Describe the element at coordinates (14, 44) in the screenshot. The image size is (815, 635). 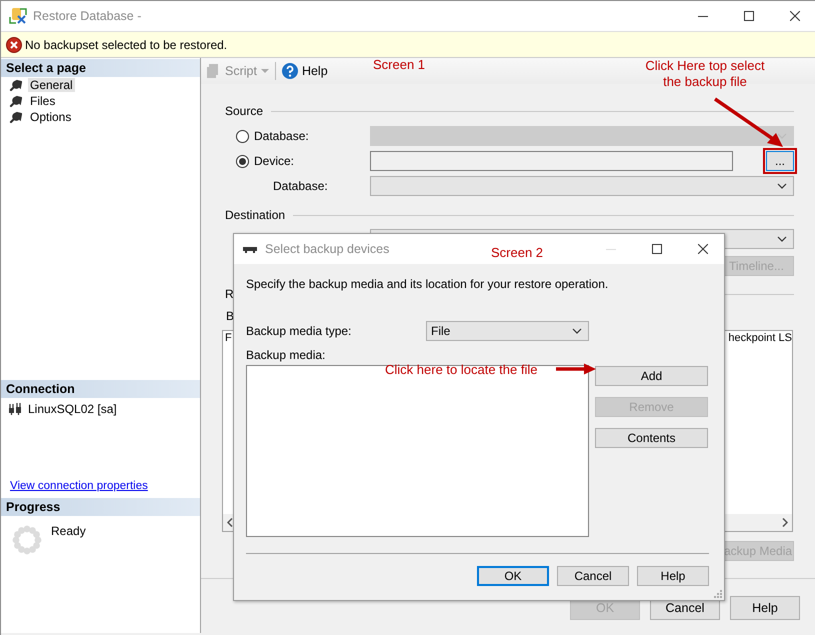
I see `error-icon` at that location.